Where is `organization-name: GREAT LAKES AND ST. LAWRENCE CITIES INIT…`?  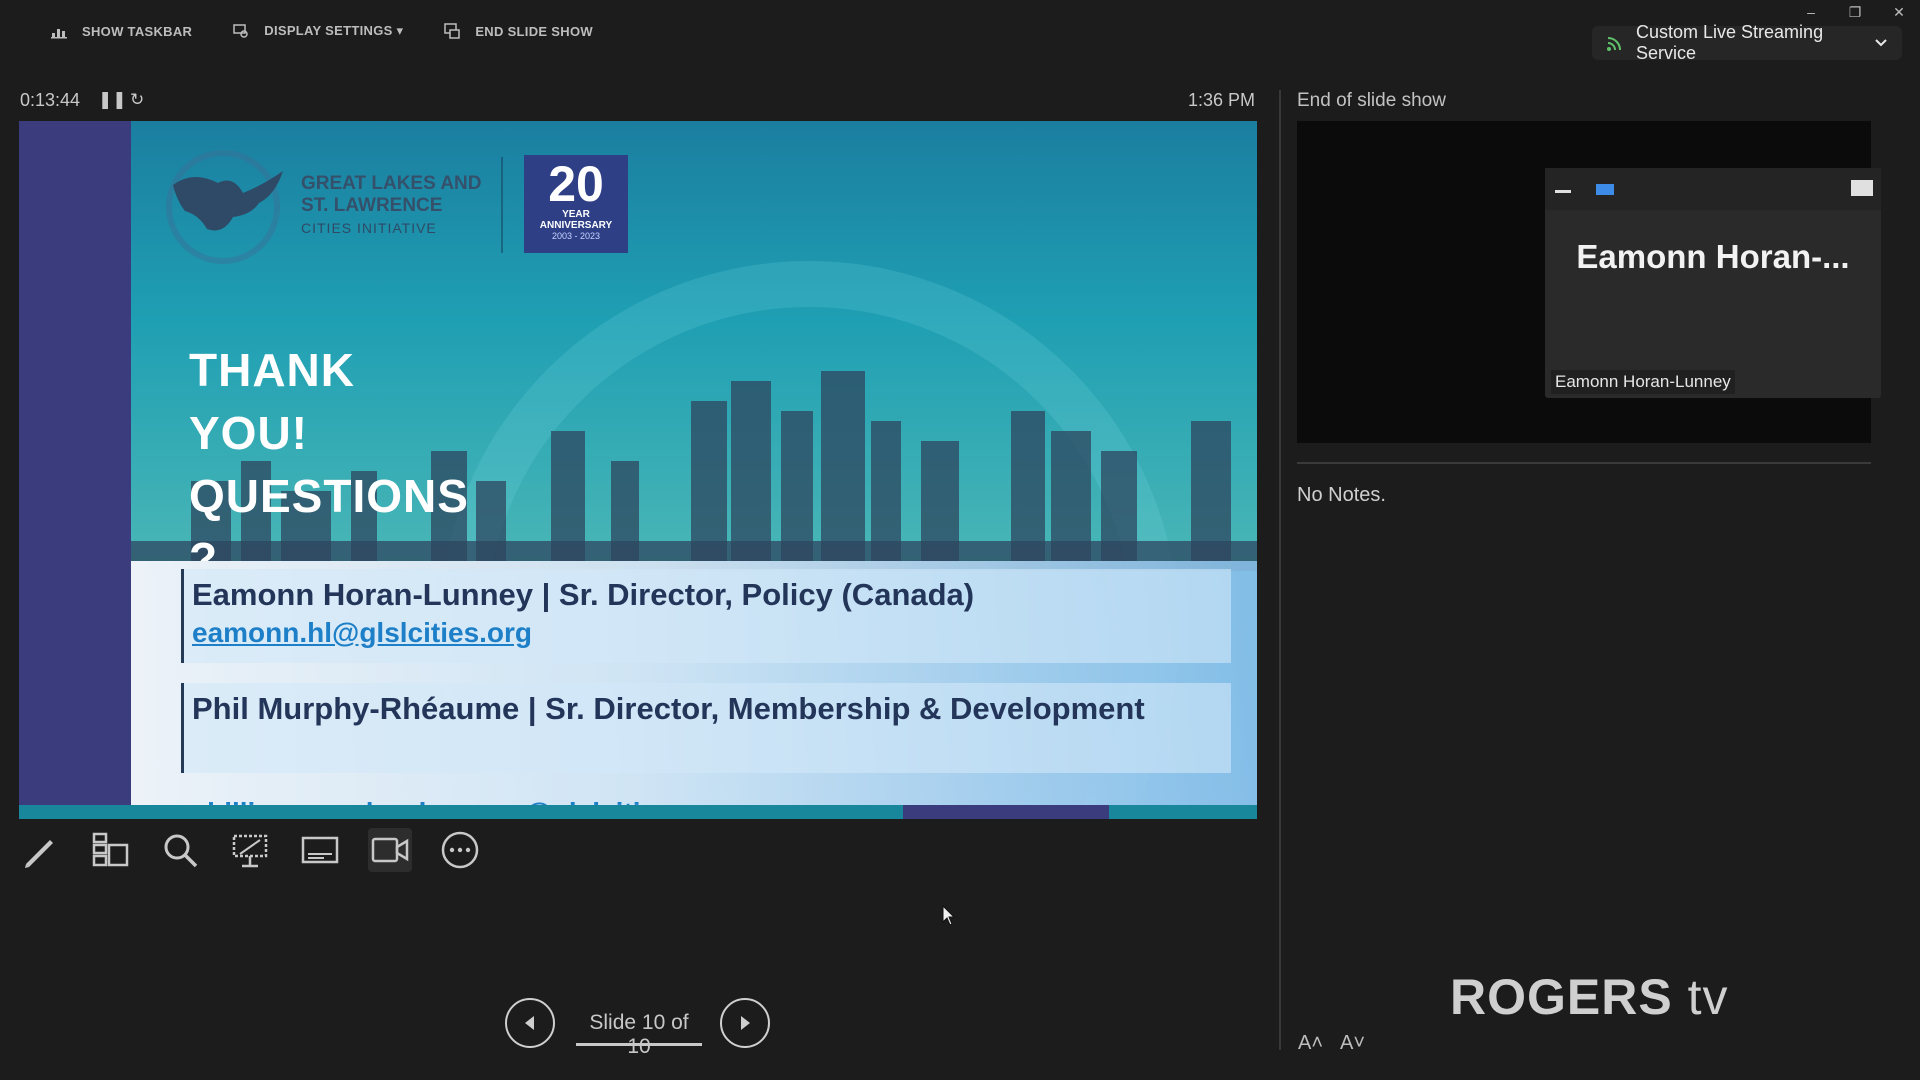 organization-name: GREAT LAKES AND ST. LAWRENCE CITIES INIT… is located at coordinates (391, 206).